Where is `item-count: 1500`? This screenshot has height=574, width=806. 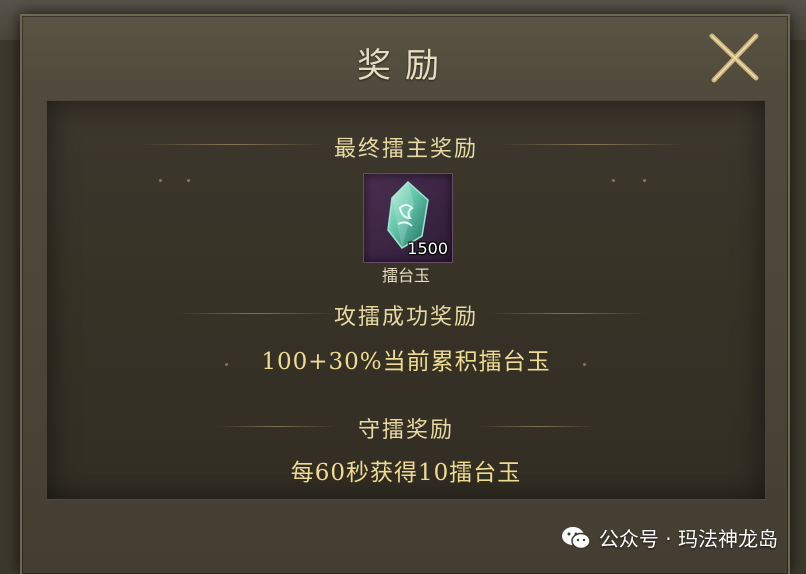
item-count: 1500 is located at coordinates (427, 248).